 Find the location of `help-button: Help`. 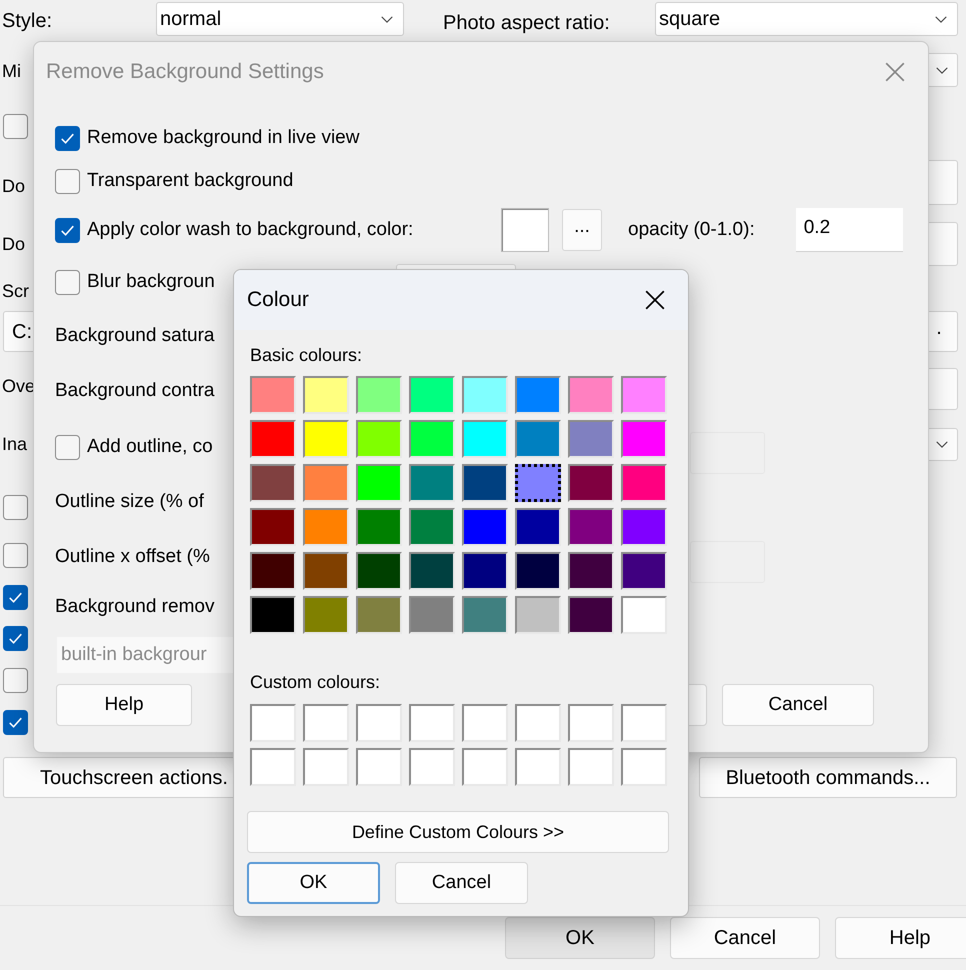

help-button: Help is located at coordinates (124, 705).